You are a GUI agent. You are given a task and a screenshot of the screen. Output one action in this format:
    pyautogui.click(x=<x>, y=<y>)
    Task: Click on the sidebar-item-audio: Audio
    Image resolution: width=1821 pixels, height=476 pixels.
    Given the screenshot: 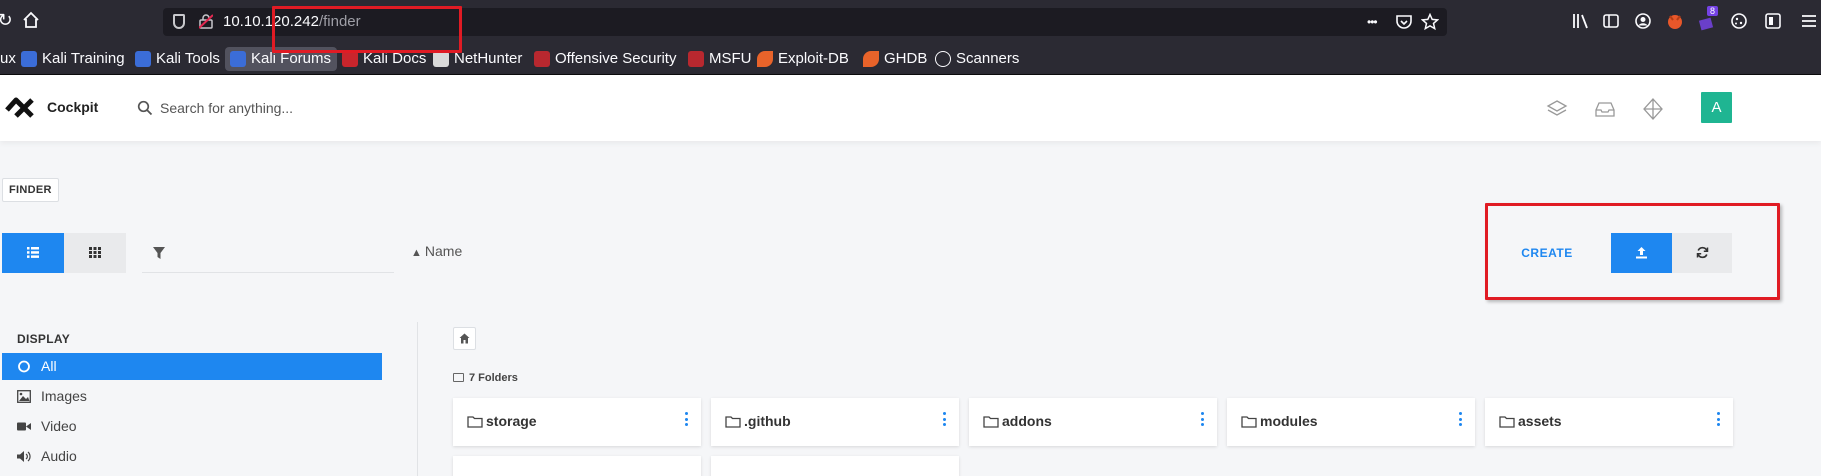 What is the action you would take?
    pyautogui.click(x=192, y=456)
    